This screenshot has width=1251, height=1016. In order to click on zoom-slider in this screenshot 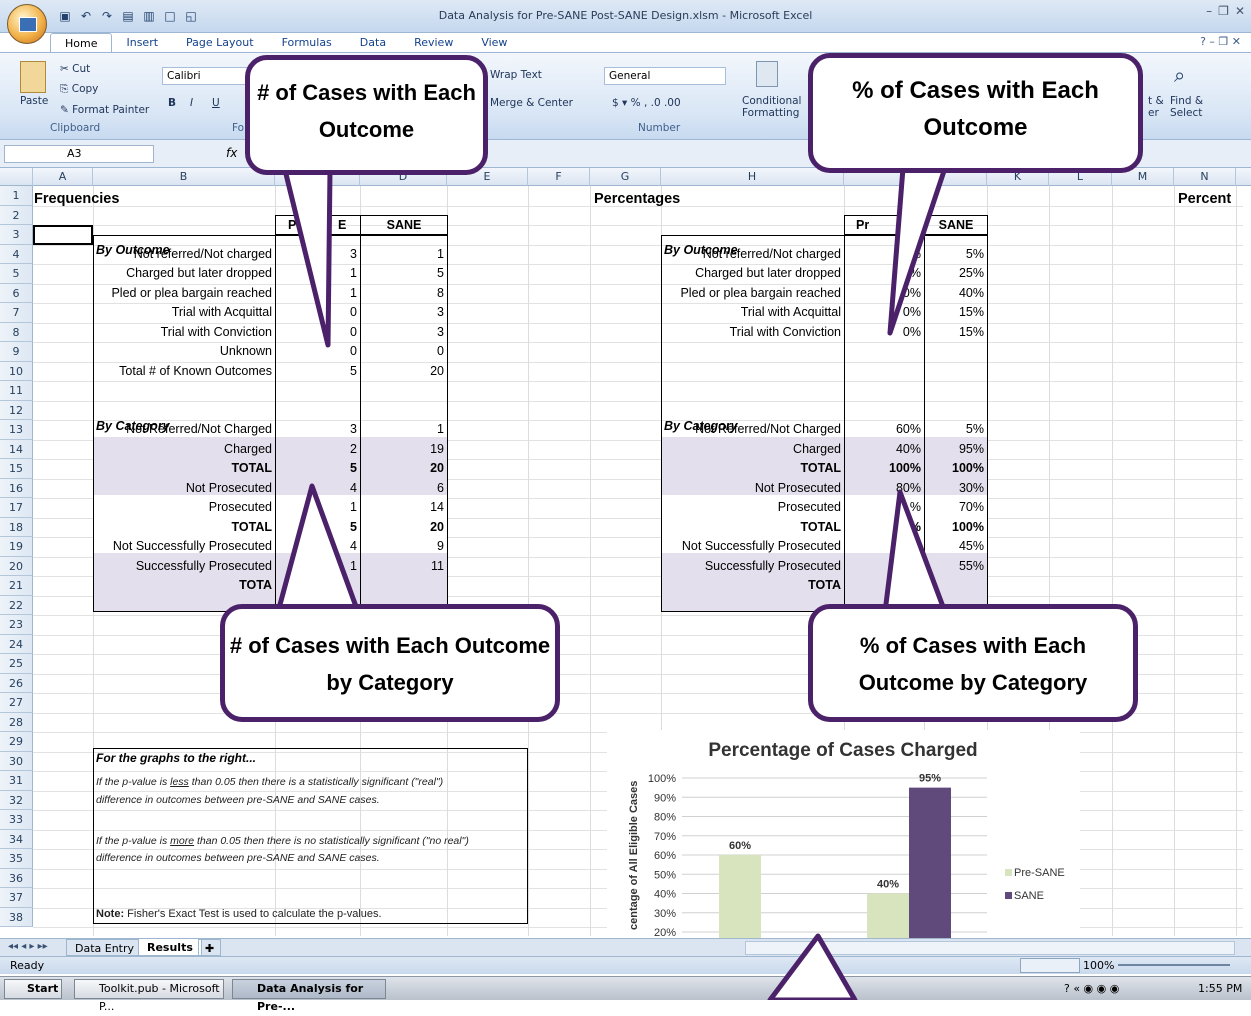, I will do `click(1174, 965)`.